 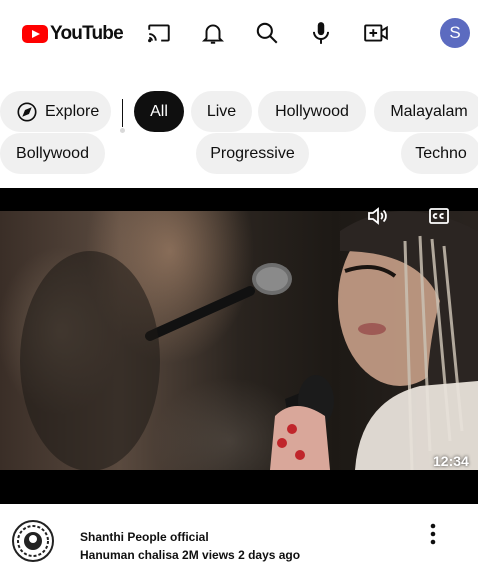 I want to click on chip-divider, so click(x=122, y=113).